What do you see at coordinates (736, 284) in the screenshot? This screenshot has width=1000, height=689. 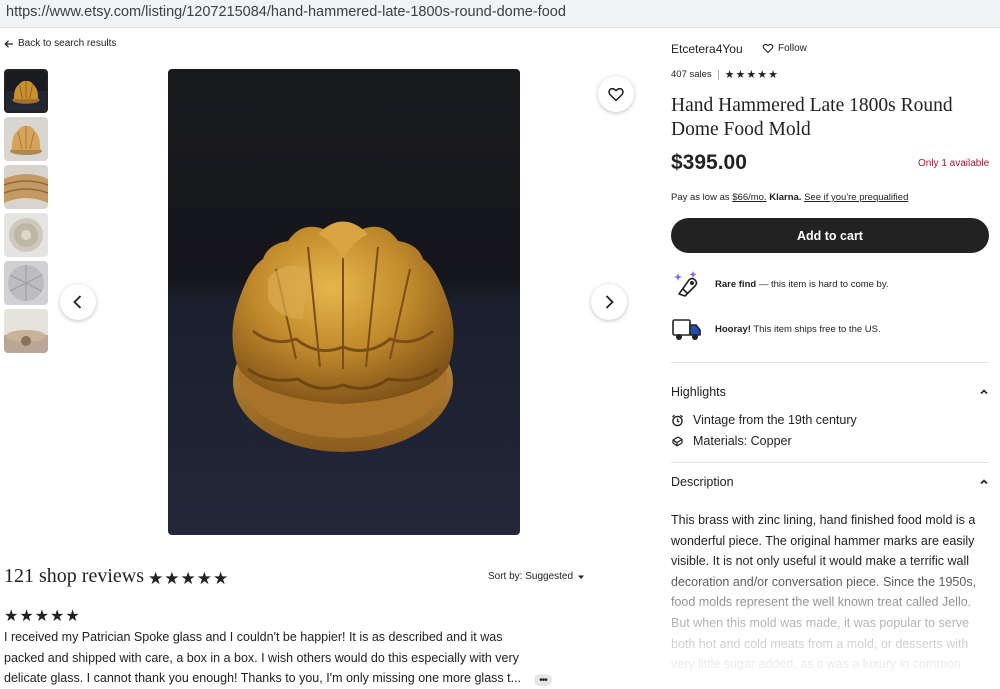 I see `rare-find-bold: Rare find` at bounding box center [736, 284].